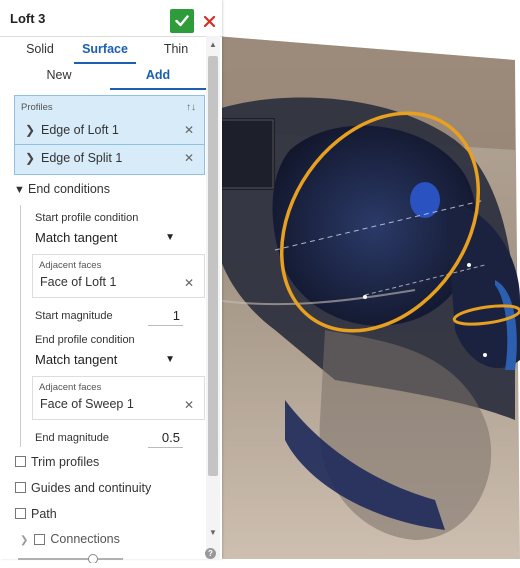  Describe the element at coordinates (213, 266) in the screenshot. I see `scrollbar-thumb` at that location.